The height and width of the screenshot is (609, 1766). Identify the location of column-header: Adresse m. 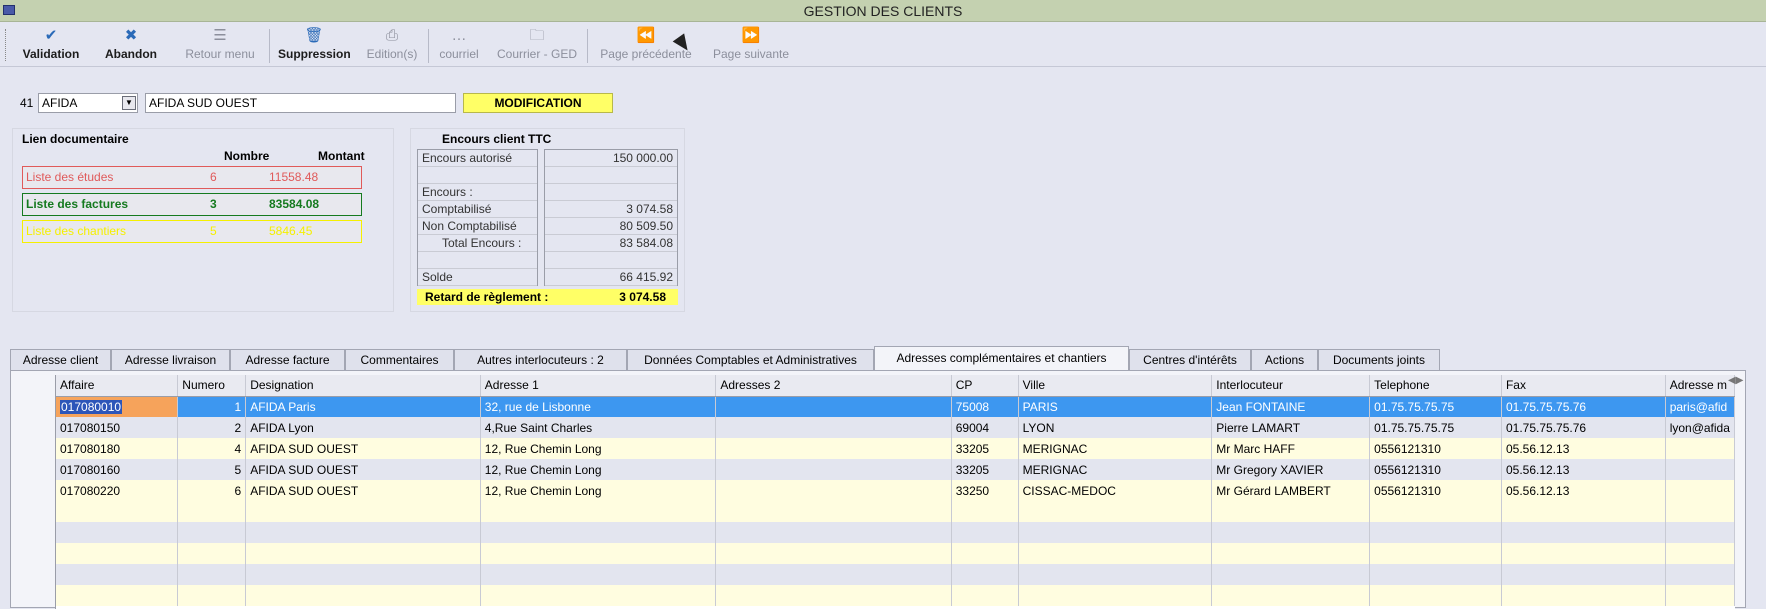
(1700, 386).